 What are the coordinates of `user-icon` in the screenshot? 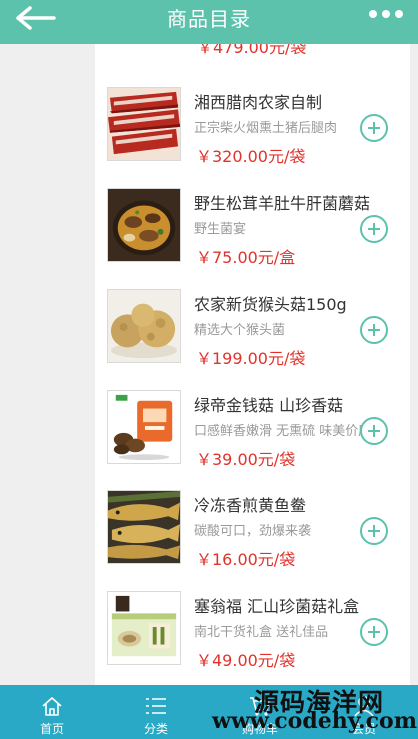 It's located at (364, 706).